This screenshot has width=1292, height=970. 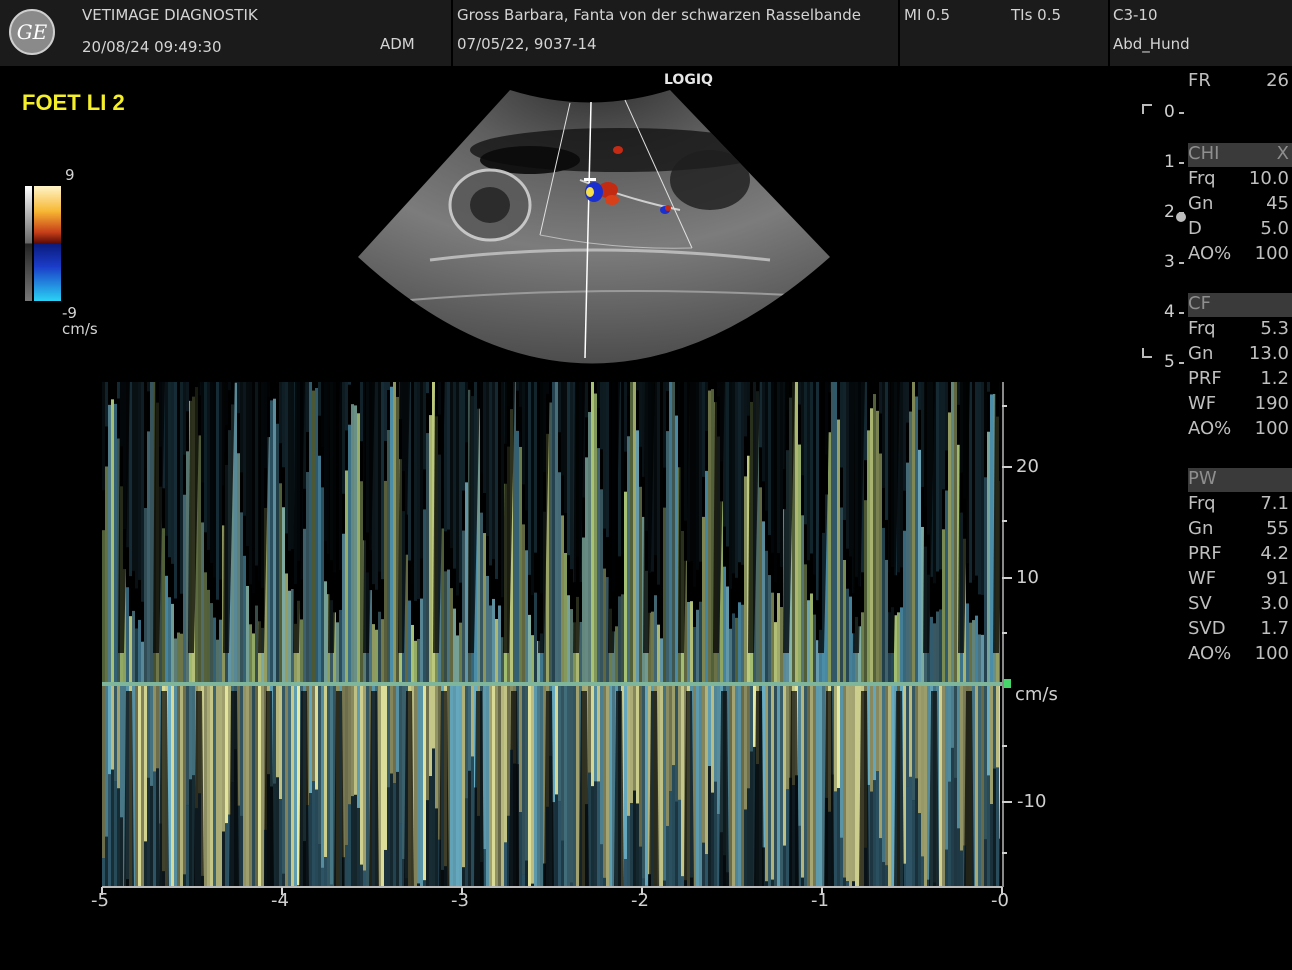 What do you see at coordinates (1238, 80) in the screenshot?
I see `param-fr: FR 26` at bounding box center [1238, 80].